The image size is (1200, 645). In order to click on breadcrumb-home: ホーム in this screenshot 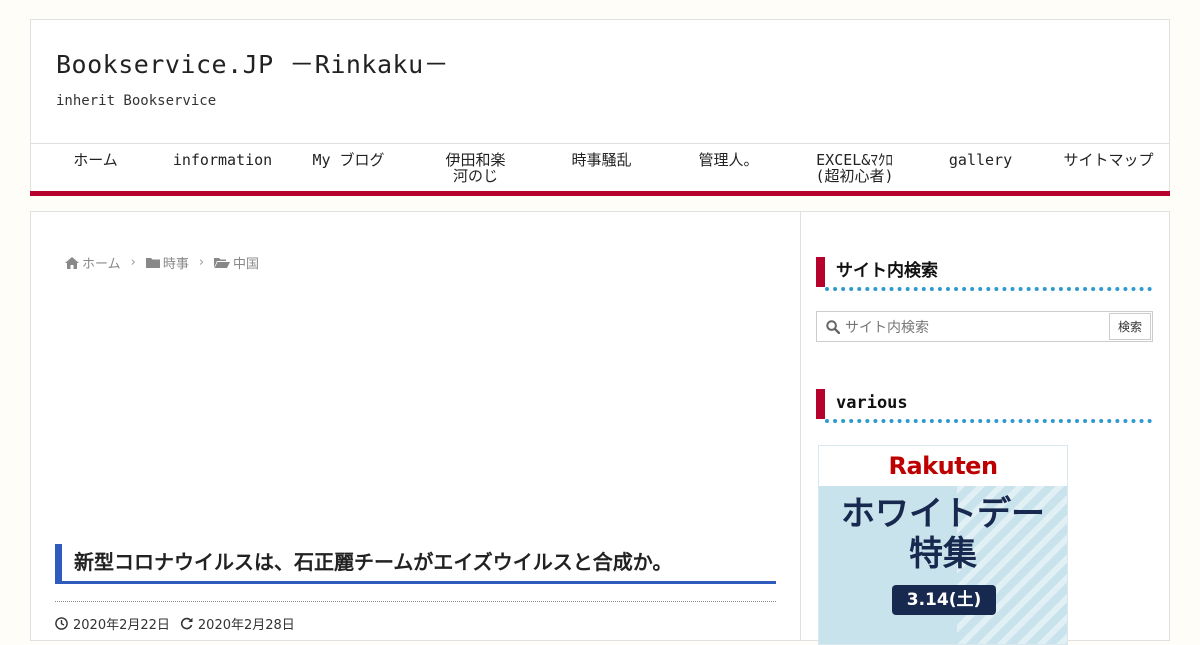, I will do `click(93, 262)`.